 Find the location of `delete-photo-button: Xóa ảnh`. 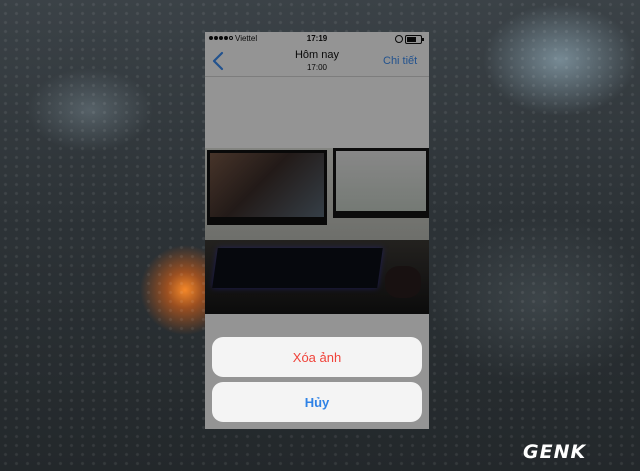

delete-photo-button: Xóa ảnh is located at coordinates (317, 357).